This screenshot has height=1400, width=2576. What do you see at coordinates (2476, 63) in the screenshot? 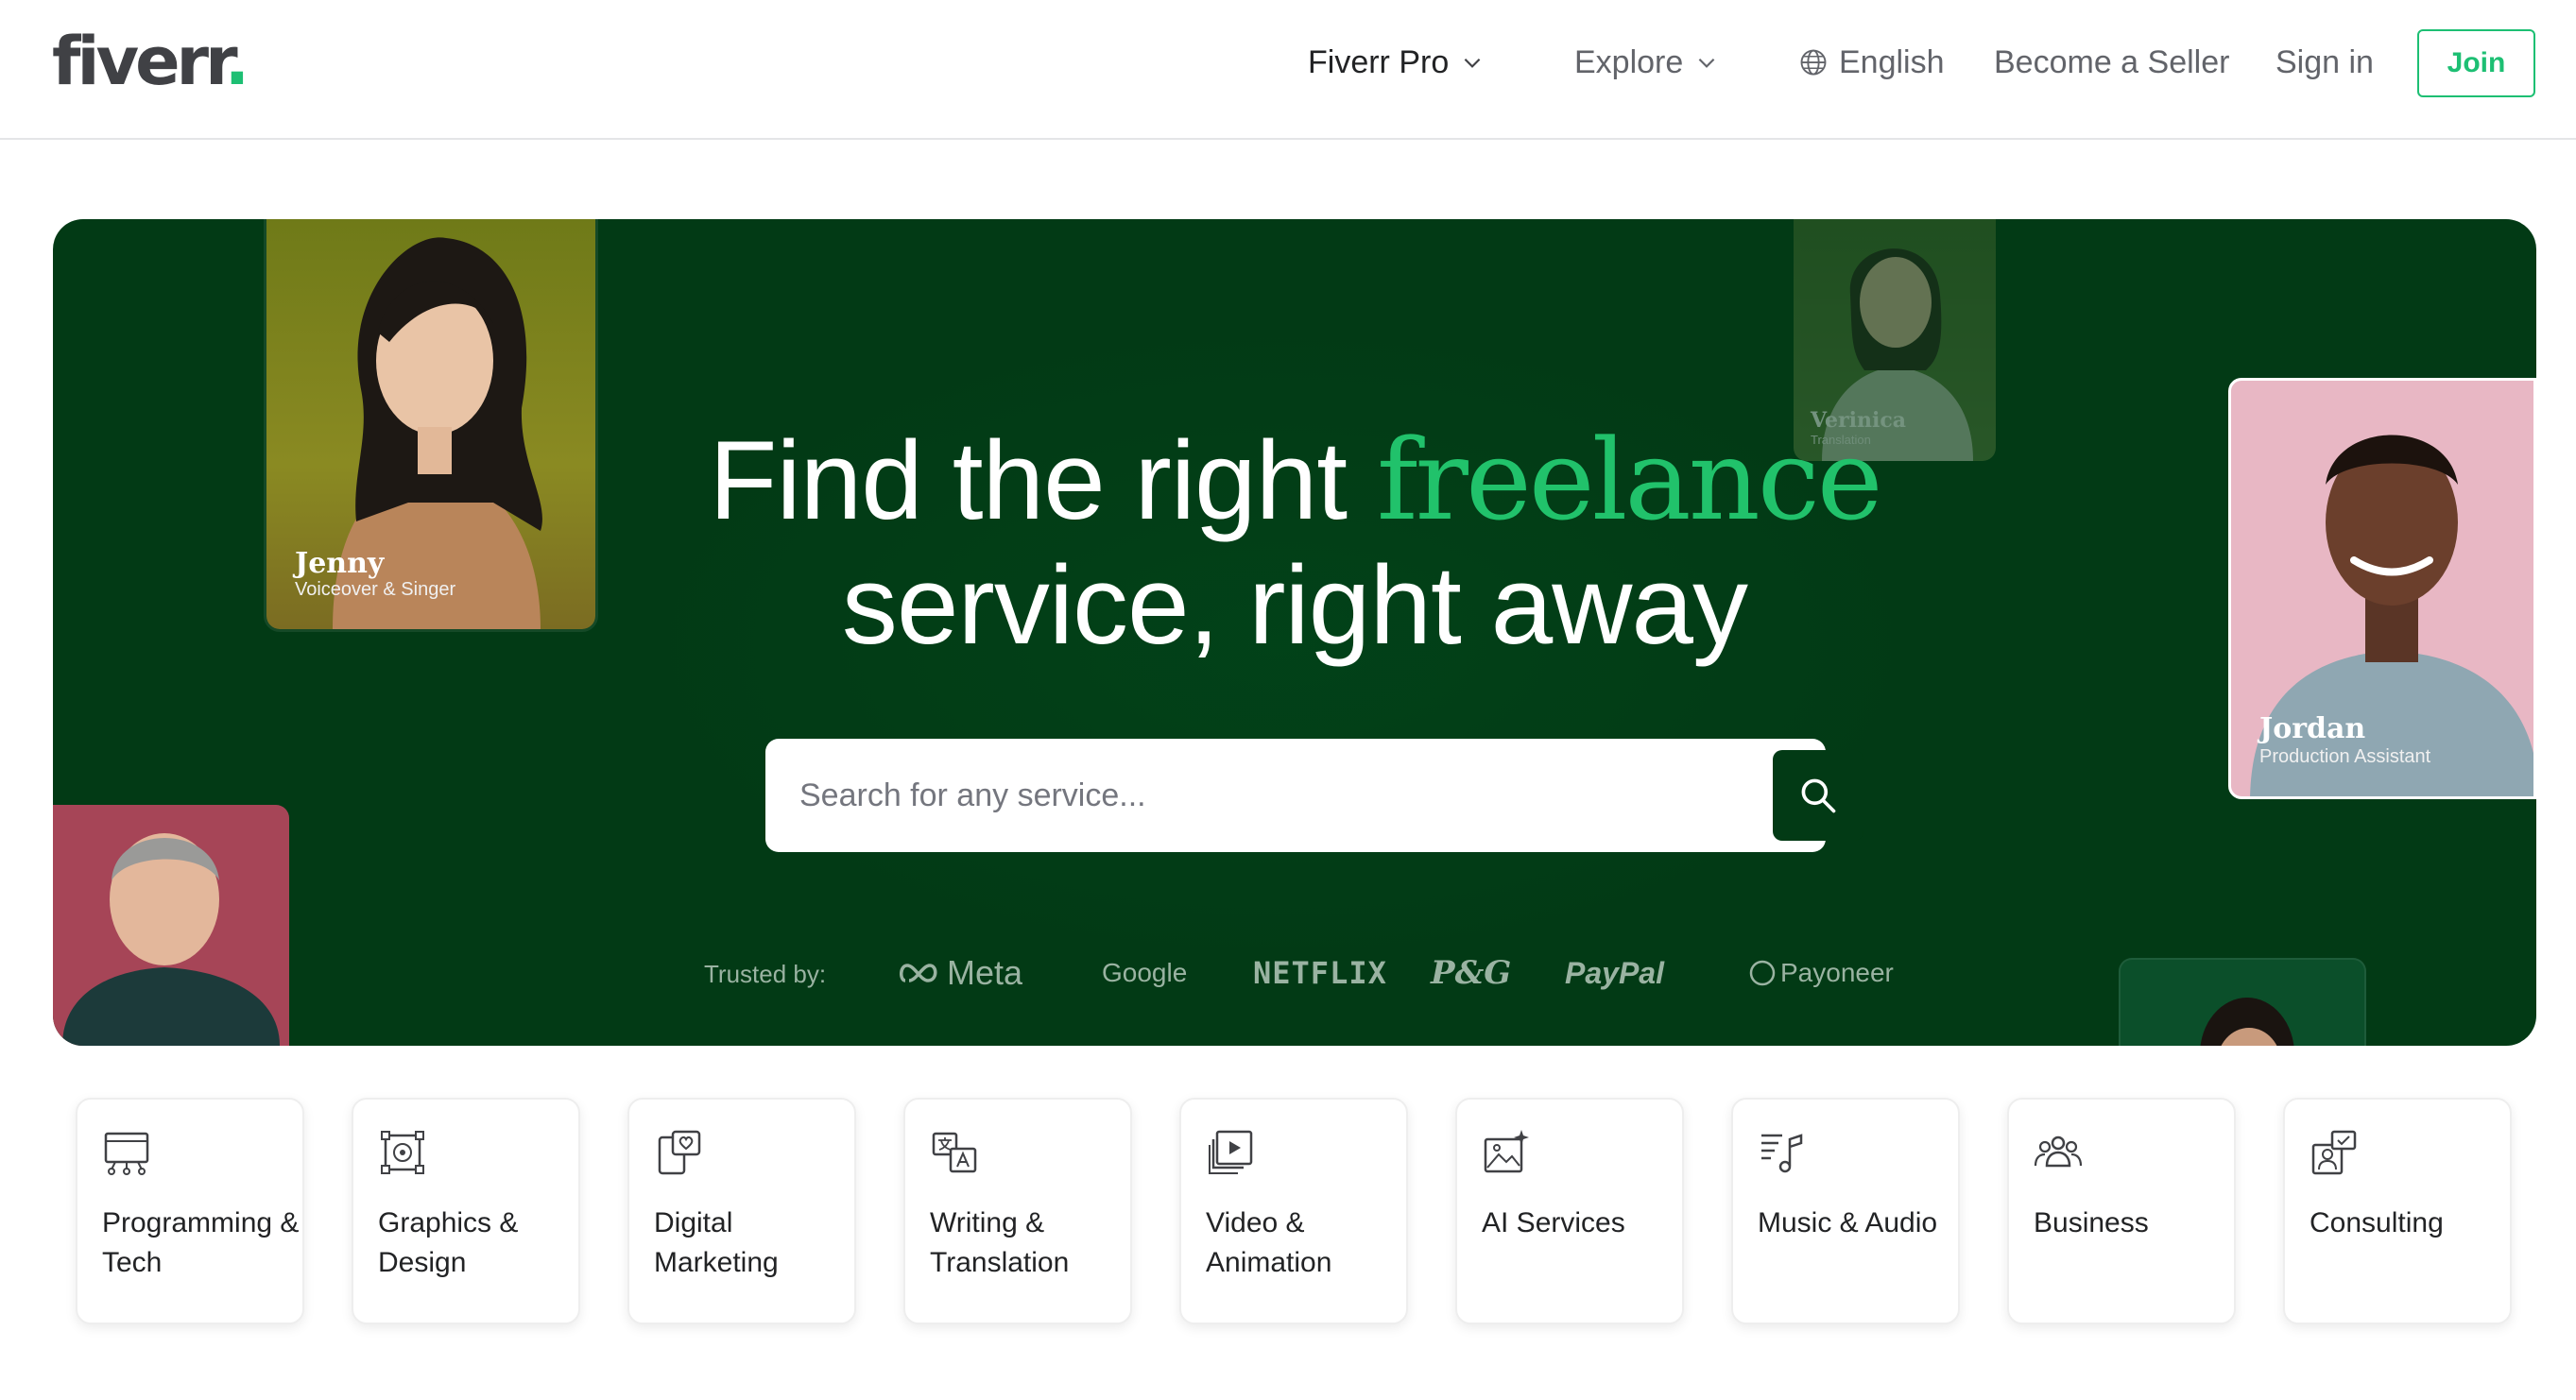
I see `join-button: Join` at bounding box center [2476, 63].